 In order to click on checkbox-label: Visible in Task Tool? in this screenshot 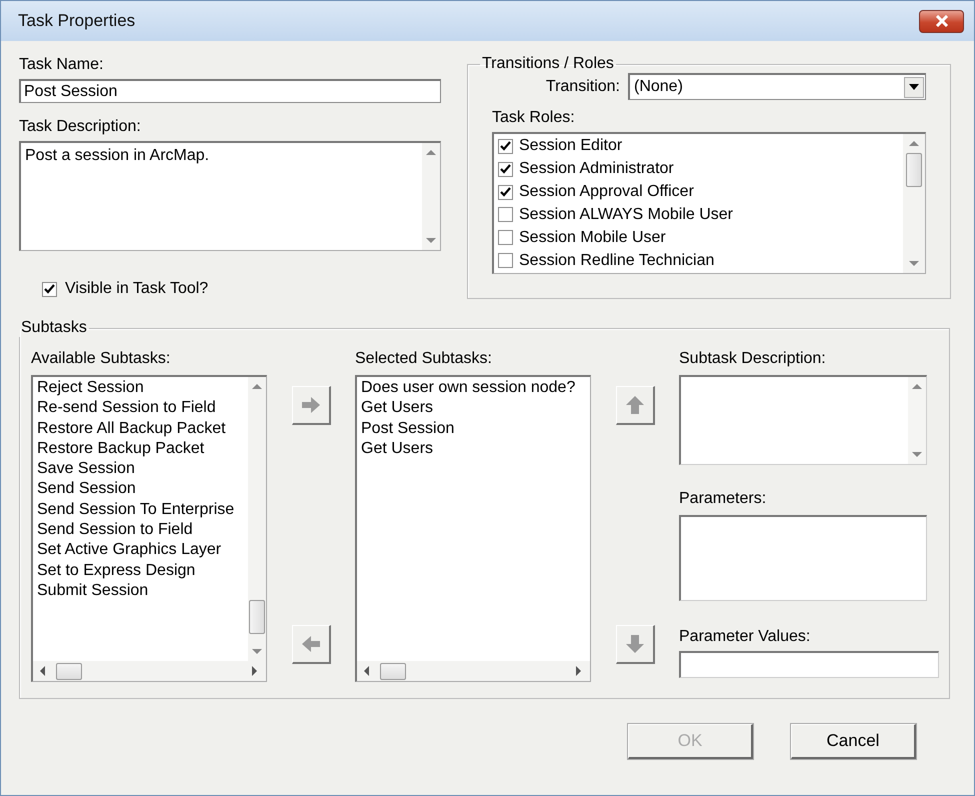, I will do `click(136, 289)`.